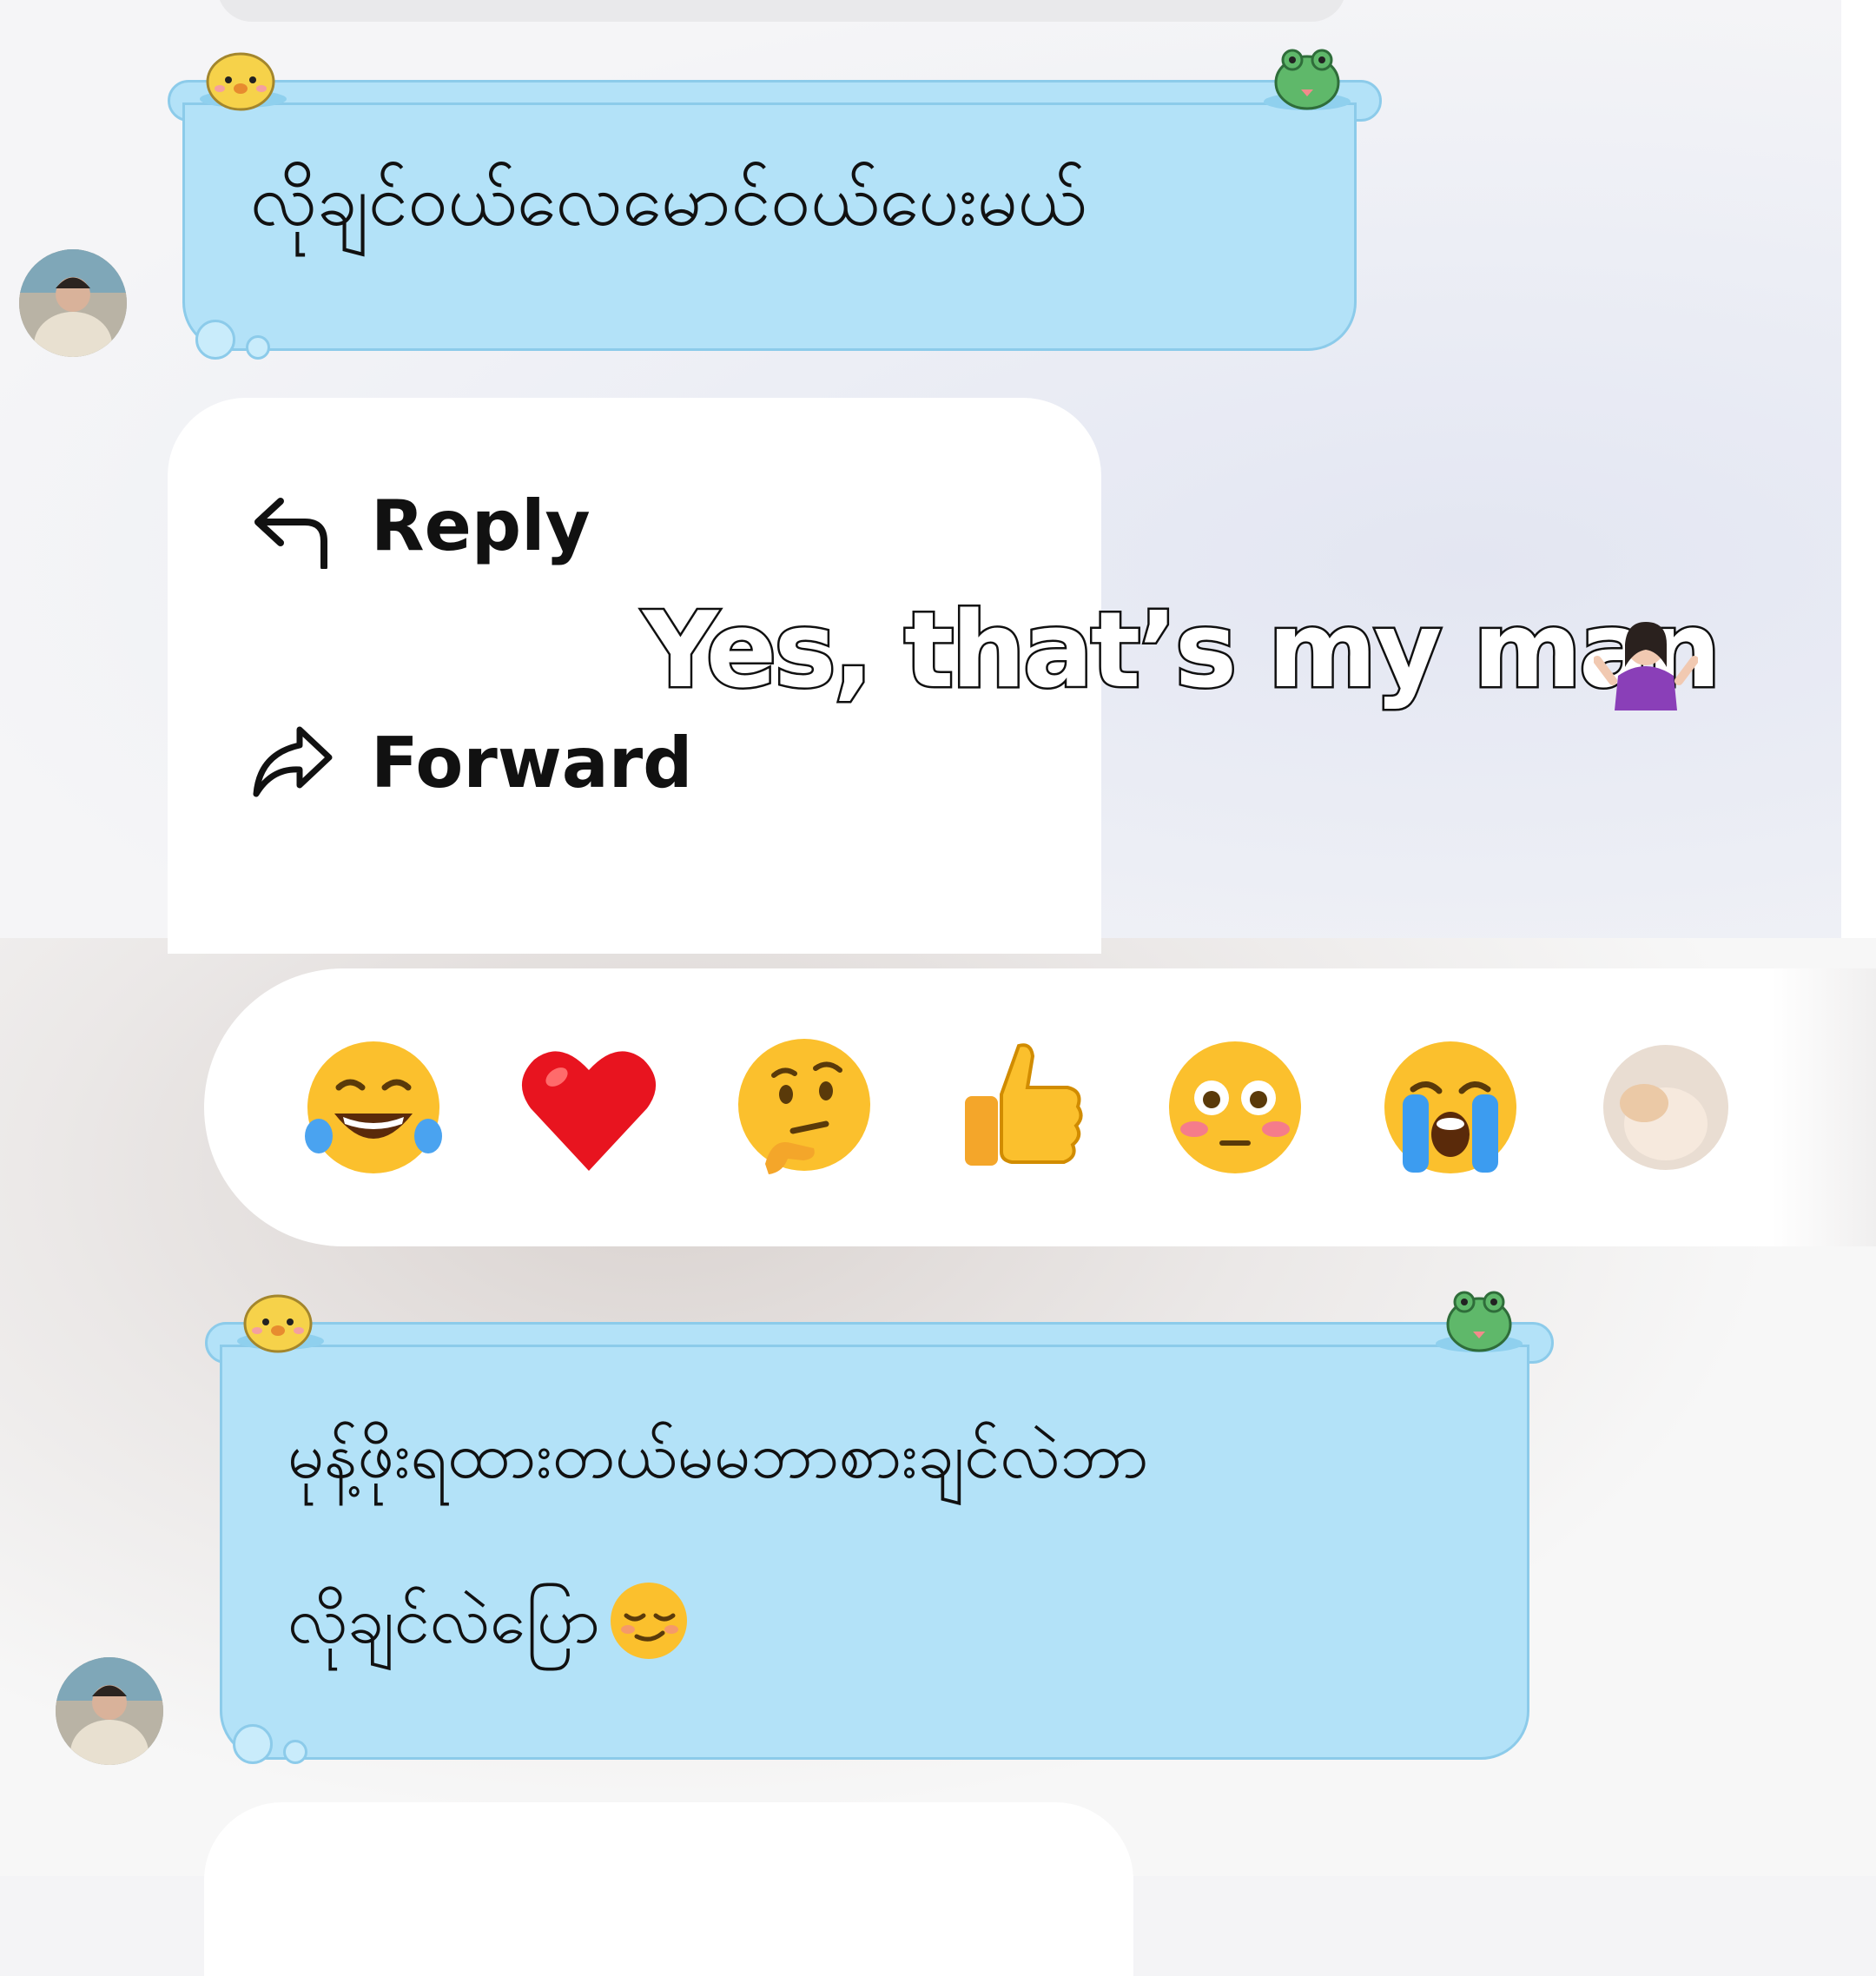 This screenshot has height=1976, width=1876. What do you see at coordinates (589, 1108) in the screenshot?
I see `red-heart-emoji-icon` at bounding box center [589, 1108].